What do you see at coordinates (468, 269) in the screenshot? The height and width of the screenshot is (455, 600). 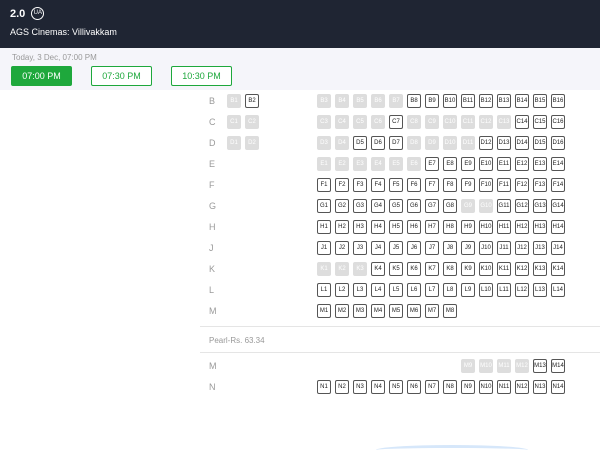 I see `seat-k9: K9` at bounding box center [468, 269].